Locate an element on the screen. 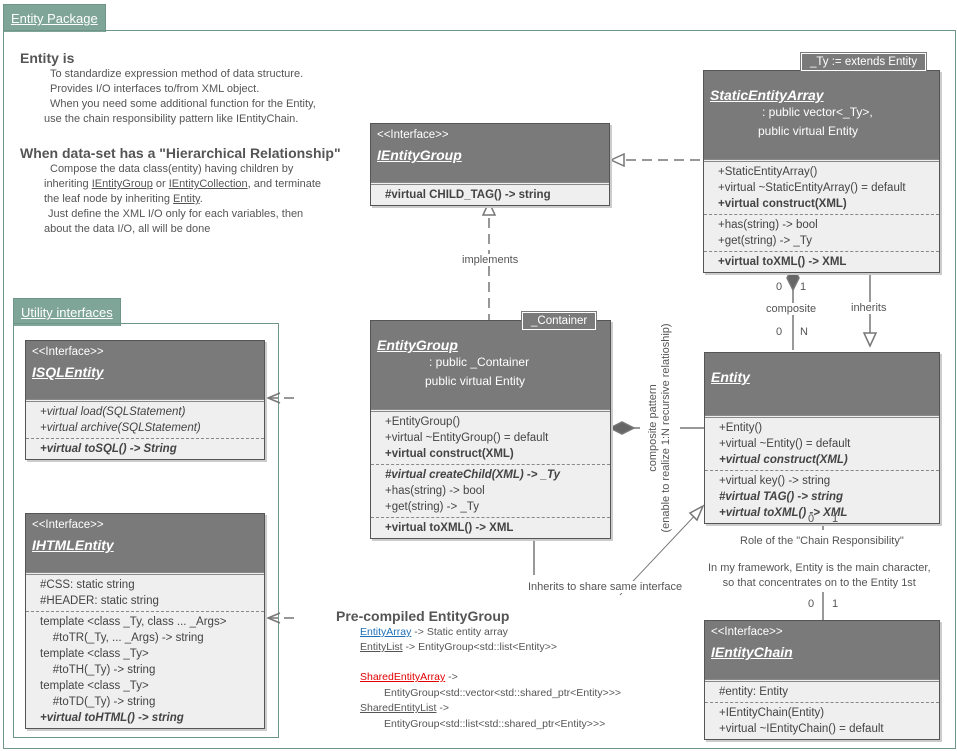 The image size is (957, 751). class-member: #virtual CHILD_TAG() -> string is located at coordinates (468, 195).